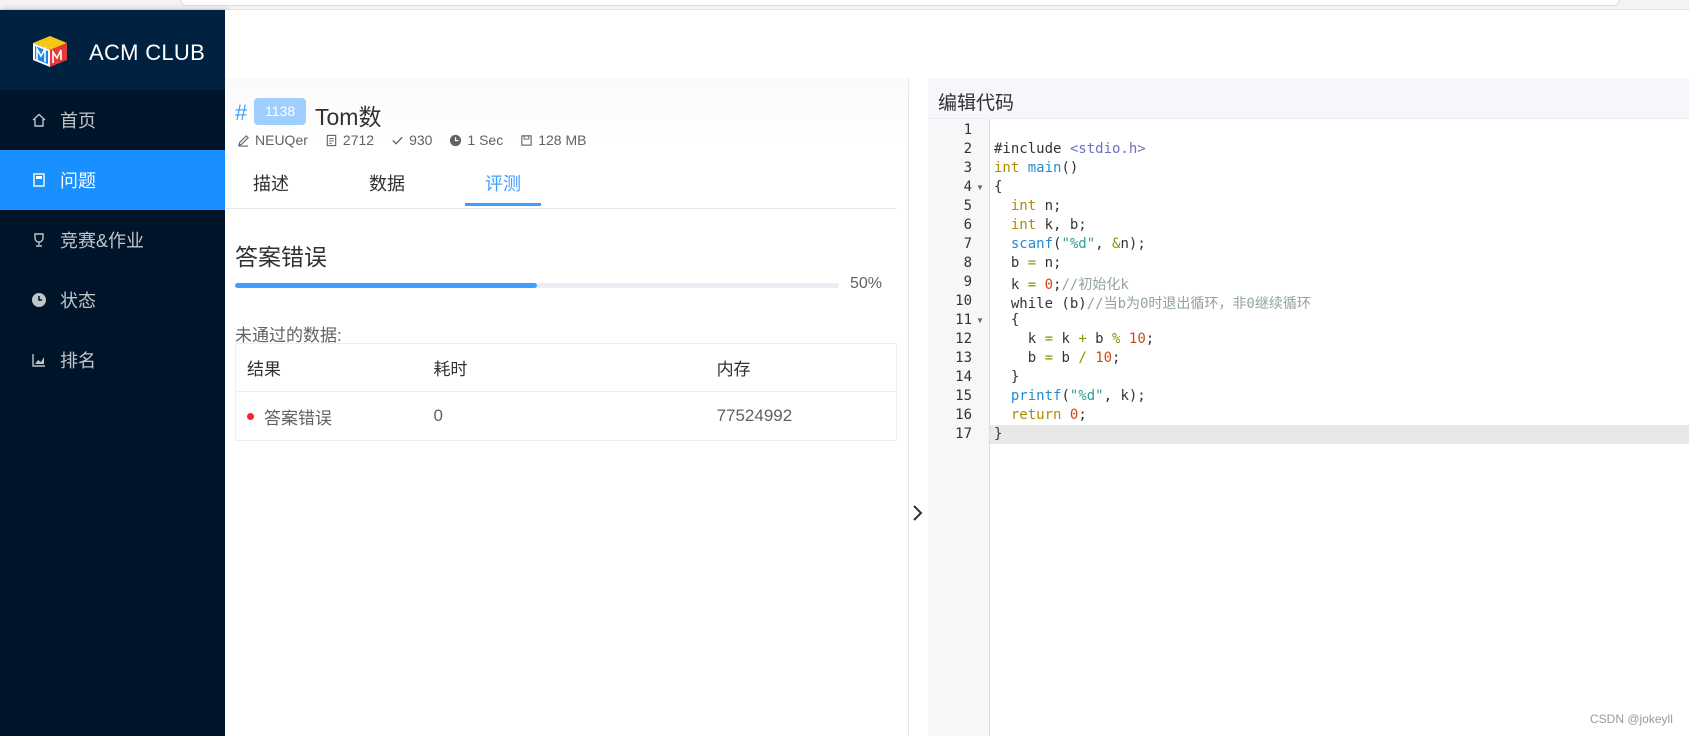 This screenshot has width=1689, height=736. I want to click on line-number: 14, so click(963, 377).